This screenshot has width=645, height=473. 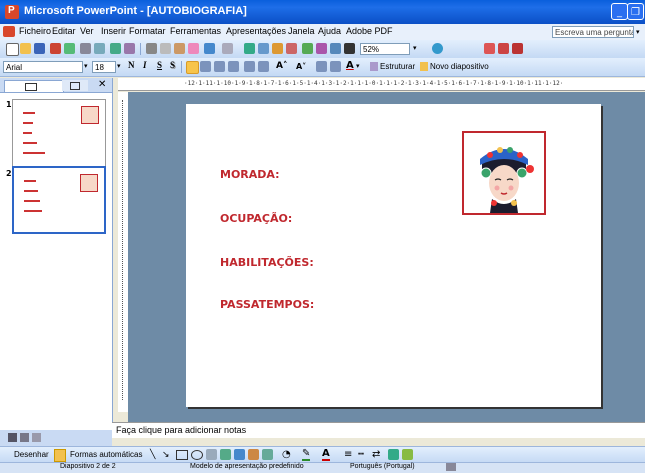 I want to click on menu-ferramentas: Ferramentas, so click(x=195, y=31).